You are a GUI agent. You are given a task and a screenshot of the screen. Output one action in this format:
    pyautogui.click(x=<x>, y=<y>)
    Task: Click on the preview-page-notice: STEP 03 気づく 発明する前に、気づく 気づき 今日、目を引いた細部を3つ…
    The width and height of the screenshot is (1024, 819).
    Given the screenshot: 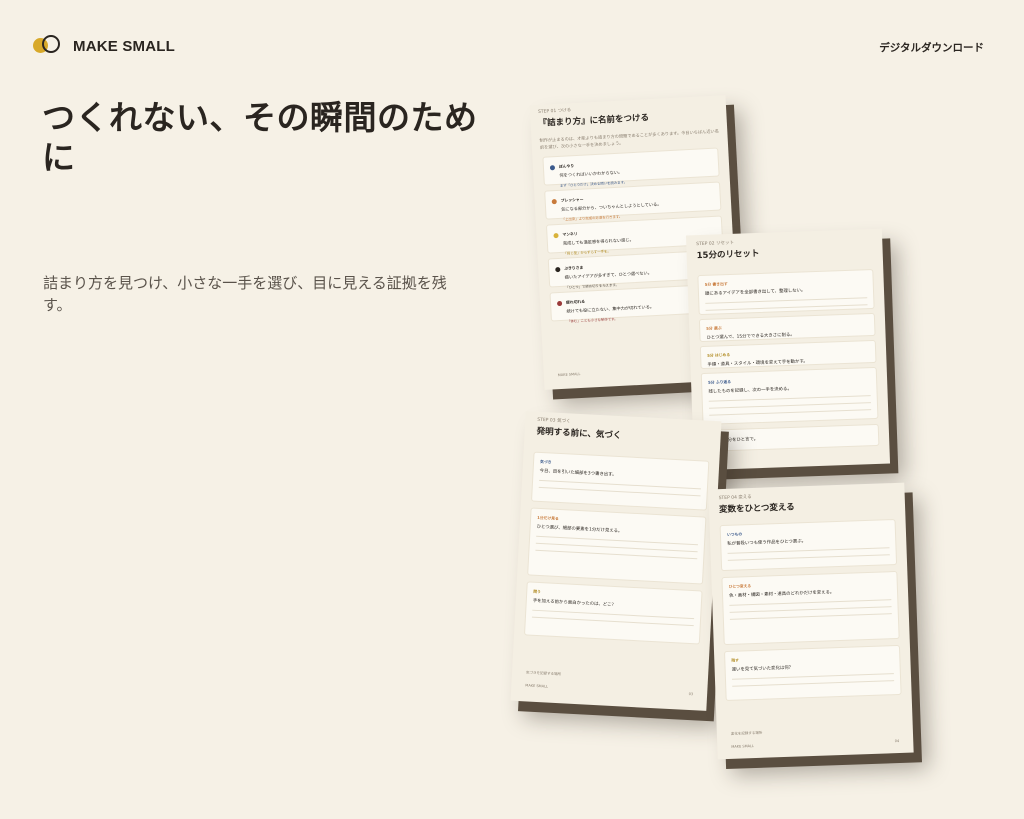 What is the action you would take?
    pyautogui.click(x=616, y=561)
    